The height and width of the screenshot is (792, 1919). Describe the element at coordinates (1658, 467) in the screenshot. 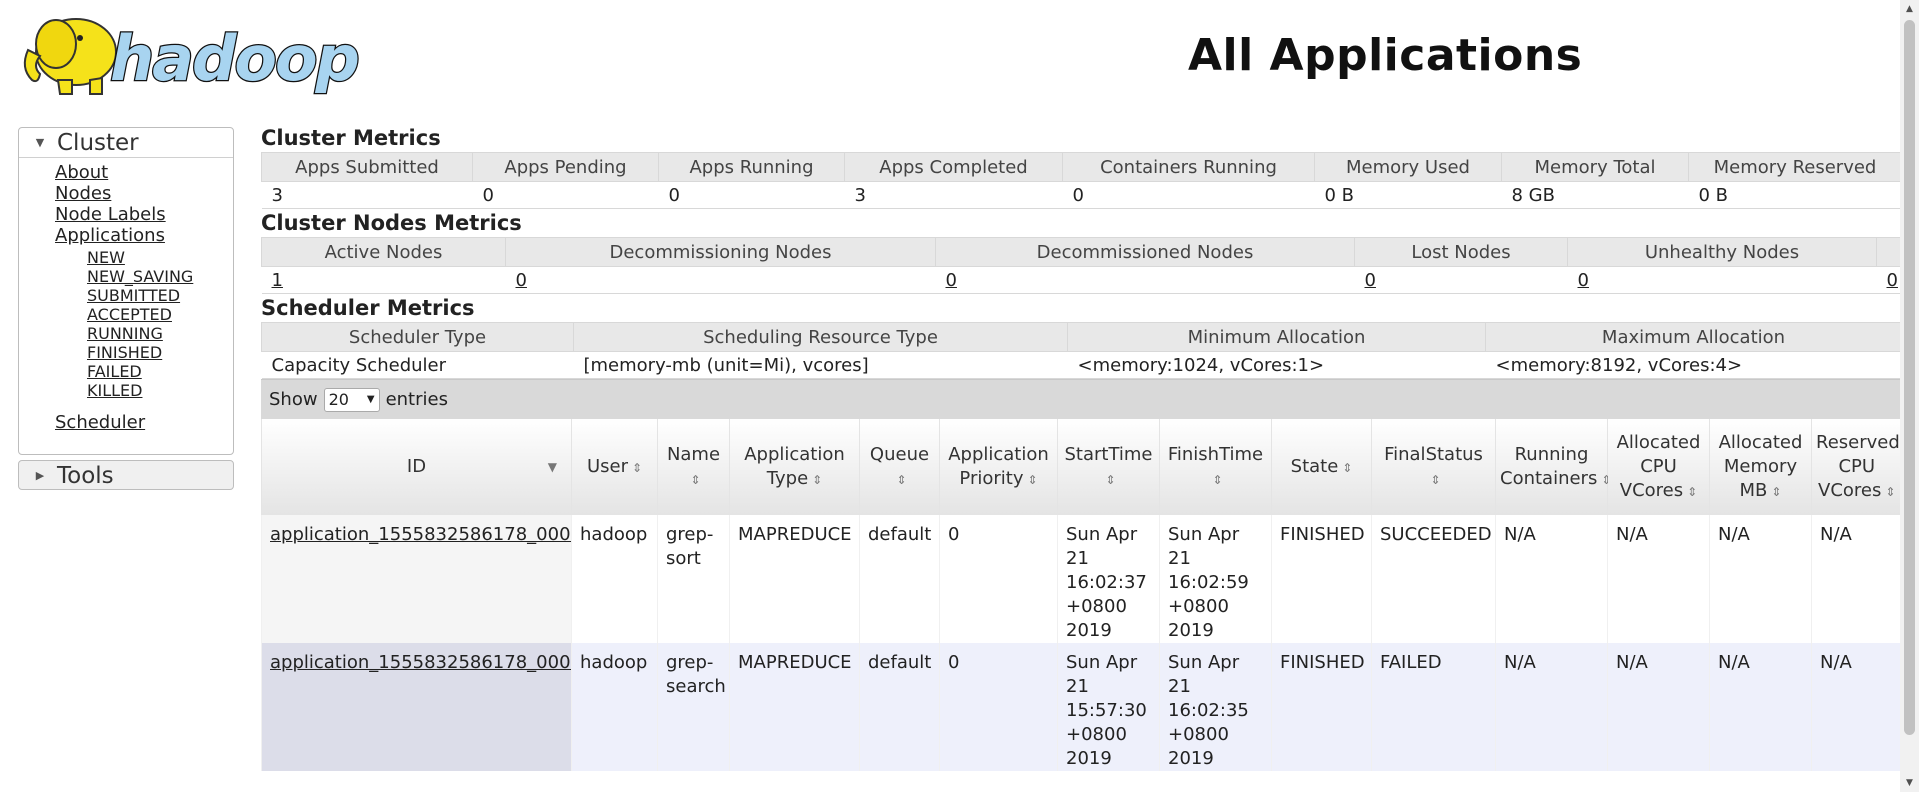

I see `column-allocated-cpu-vcores: Allocated CPU VCores ⇕` at that location.